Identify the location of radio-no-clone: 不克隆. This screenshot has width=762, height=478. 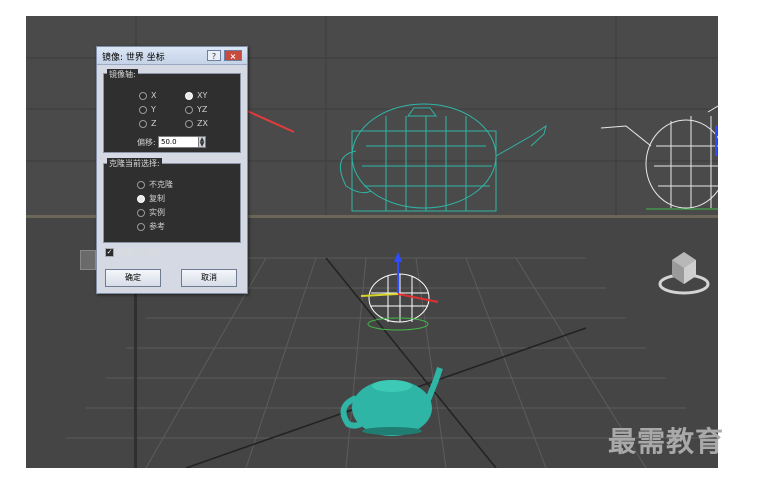
(155, 184).